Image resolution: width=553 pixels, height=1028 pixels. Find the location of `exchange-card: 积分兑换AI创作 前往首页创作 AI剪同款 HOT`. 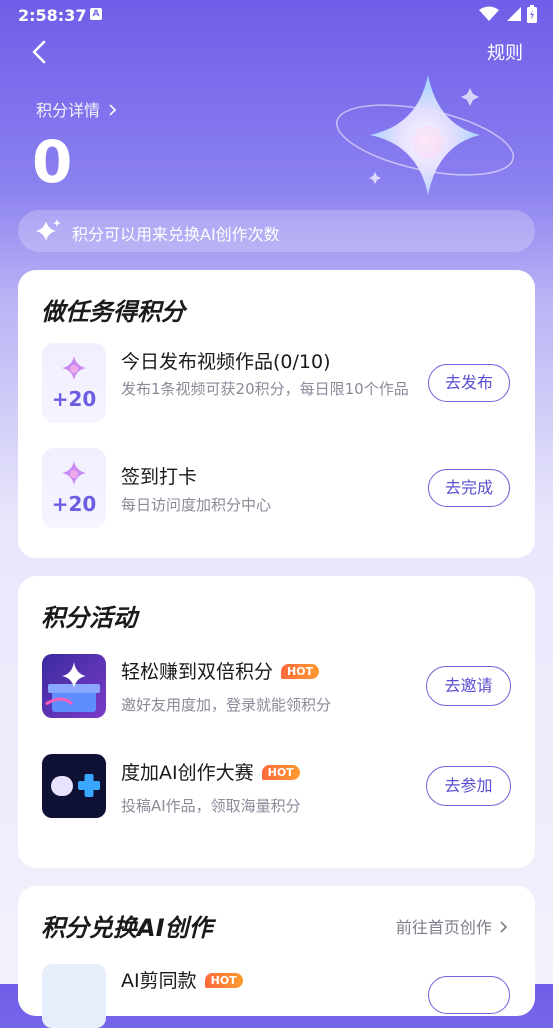

exchange-card: 积分兑换AI创作 前往首页创作 AI剪同款 HOT is located at coordinates (276, 957).